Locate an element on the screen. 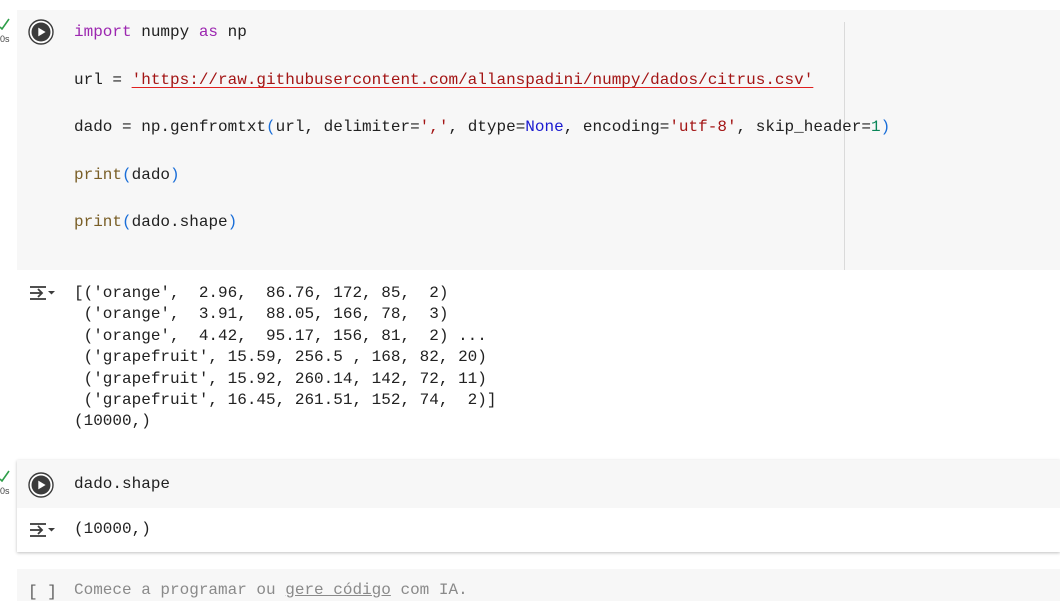 The image size is (1060, 601). args-a: url, delimiter= is located at coordinates (347, 127).